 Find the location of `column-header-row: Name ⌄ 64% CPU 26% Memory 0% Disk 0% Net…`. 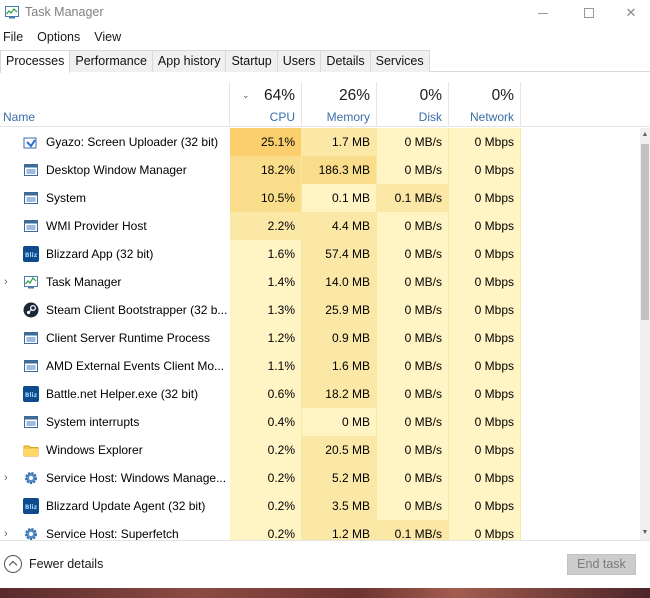

column-header-row: Name ⌄ 64% CPU 26% Memory 0% Disk 0% Net… is located at coordinates (325, 104).